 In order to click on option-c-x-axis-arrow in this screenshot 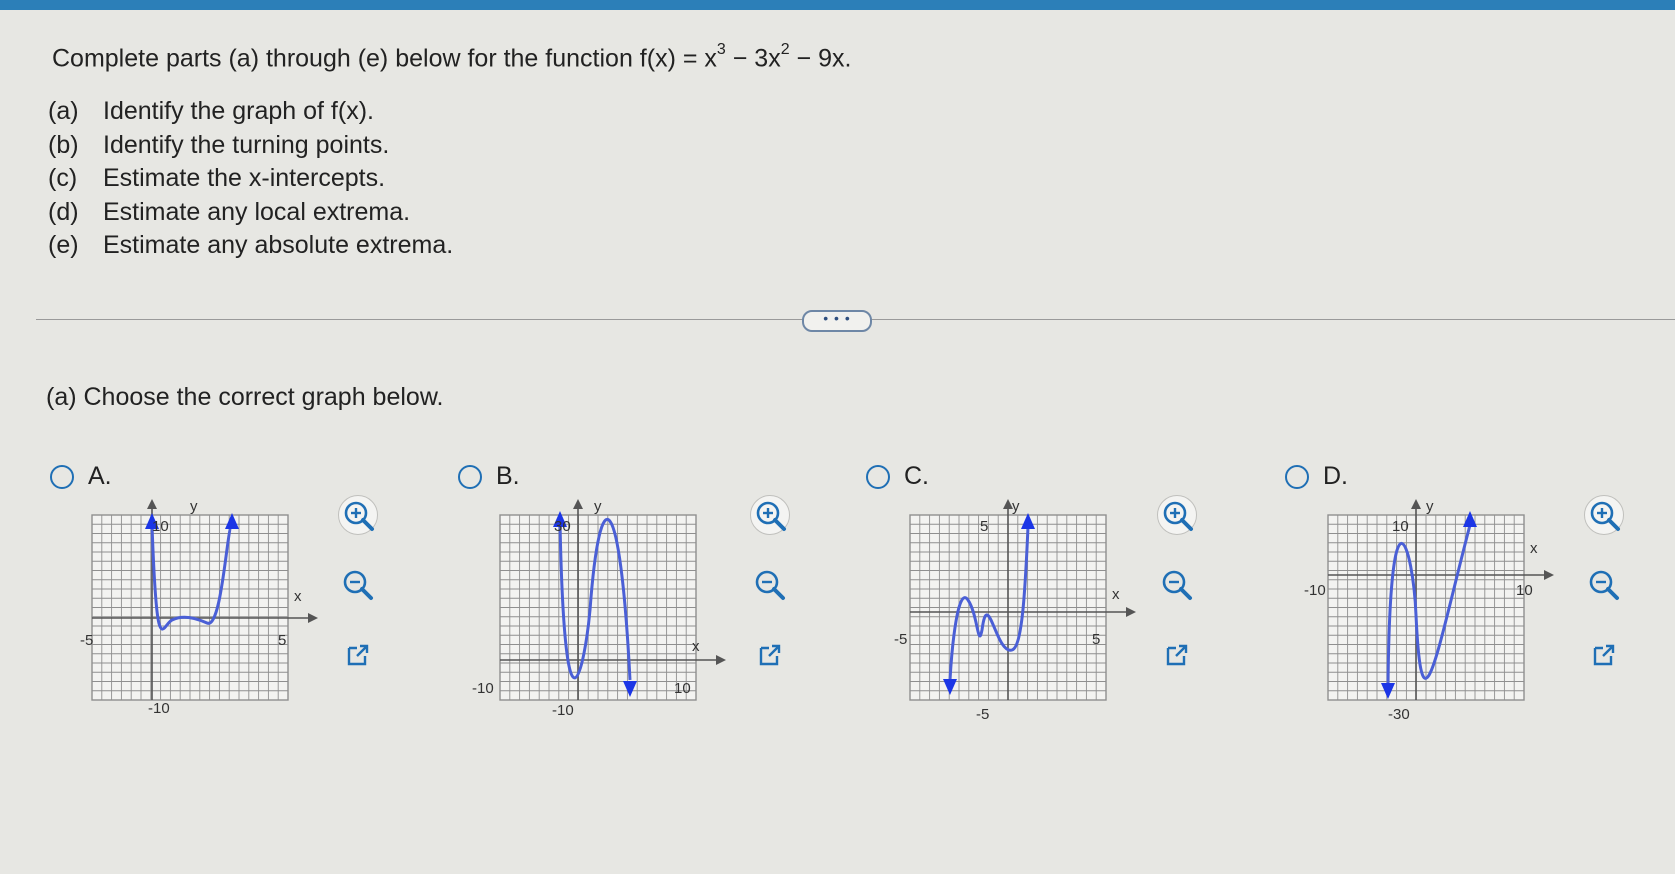, I will do `click(1131, 612)`.